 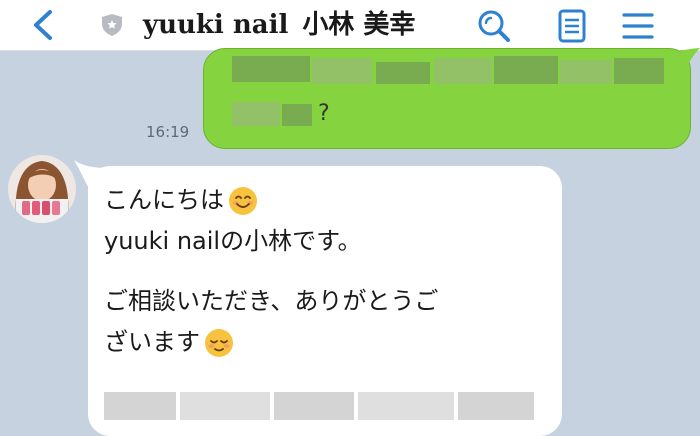 I want to click on shield-icon, so click(x=112, y=25).